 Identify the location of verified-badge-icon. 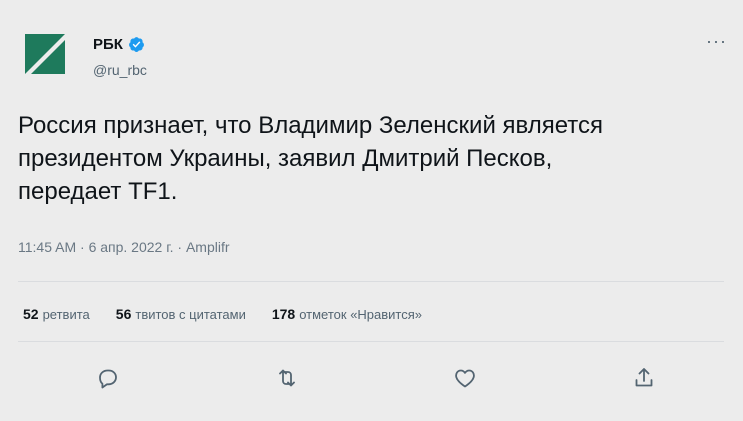
(136, 44).